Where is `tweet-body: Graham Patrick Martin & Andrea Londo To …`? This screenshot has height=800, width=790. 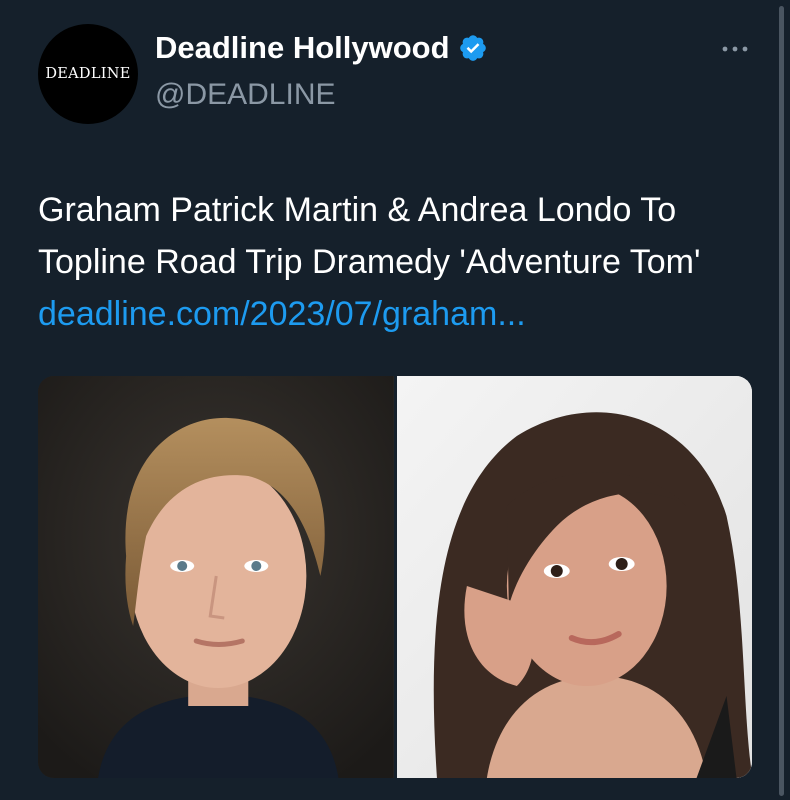 tweet-body: Graham Patrick Martin & Andrea Londo To … is located at coordinates (369, 236).